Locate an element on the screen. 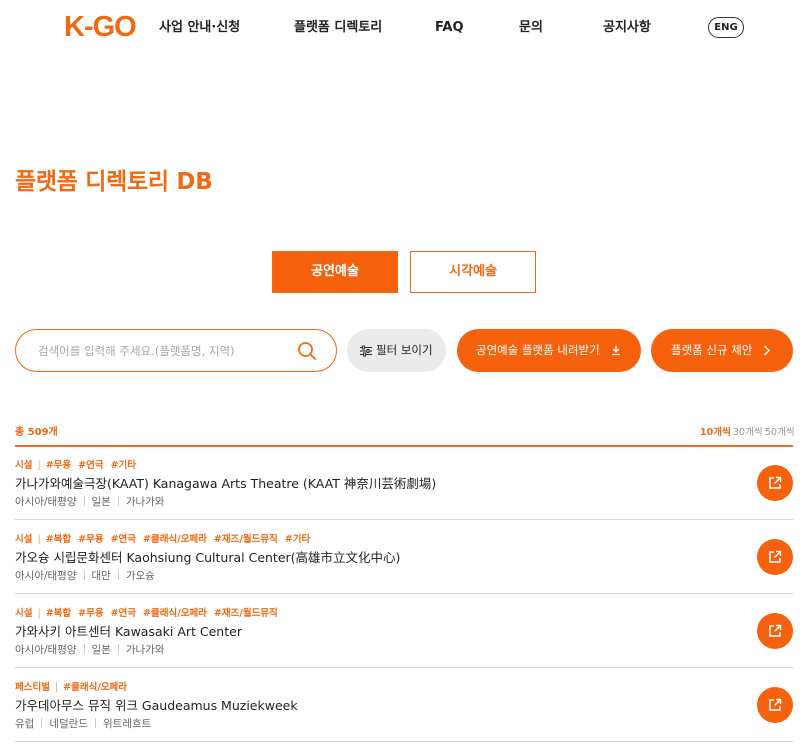  search-icon is located at coordinates (307, 351).